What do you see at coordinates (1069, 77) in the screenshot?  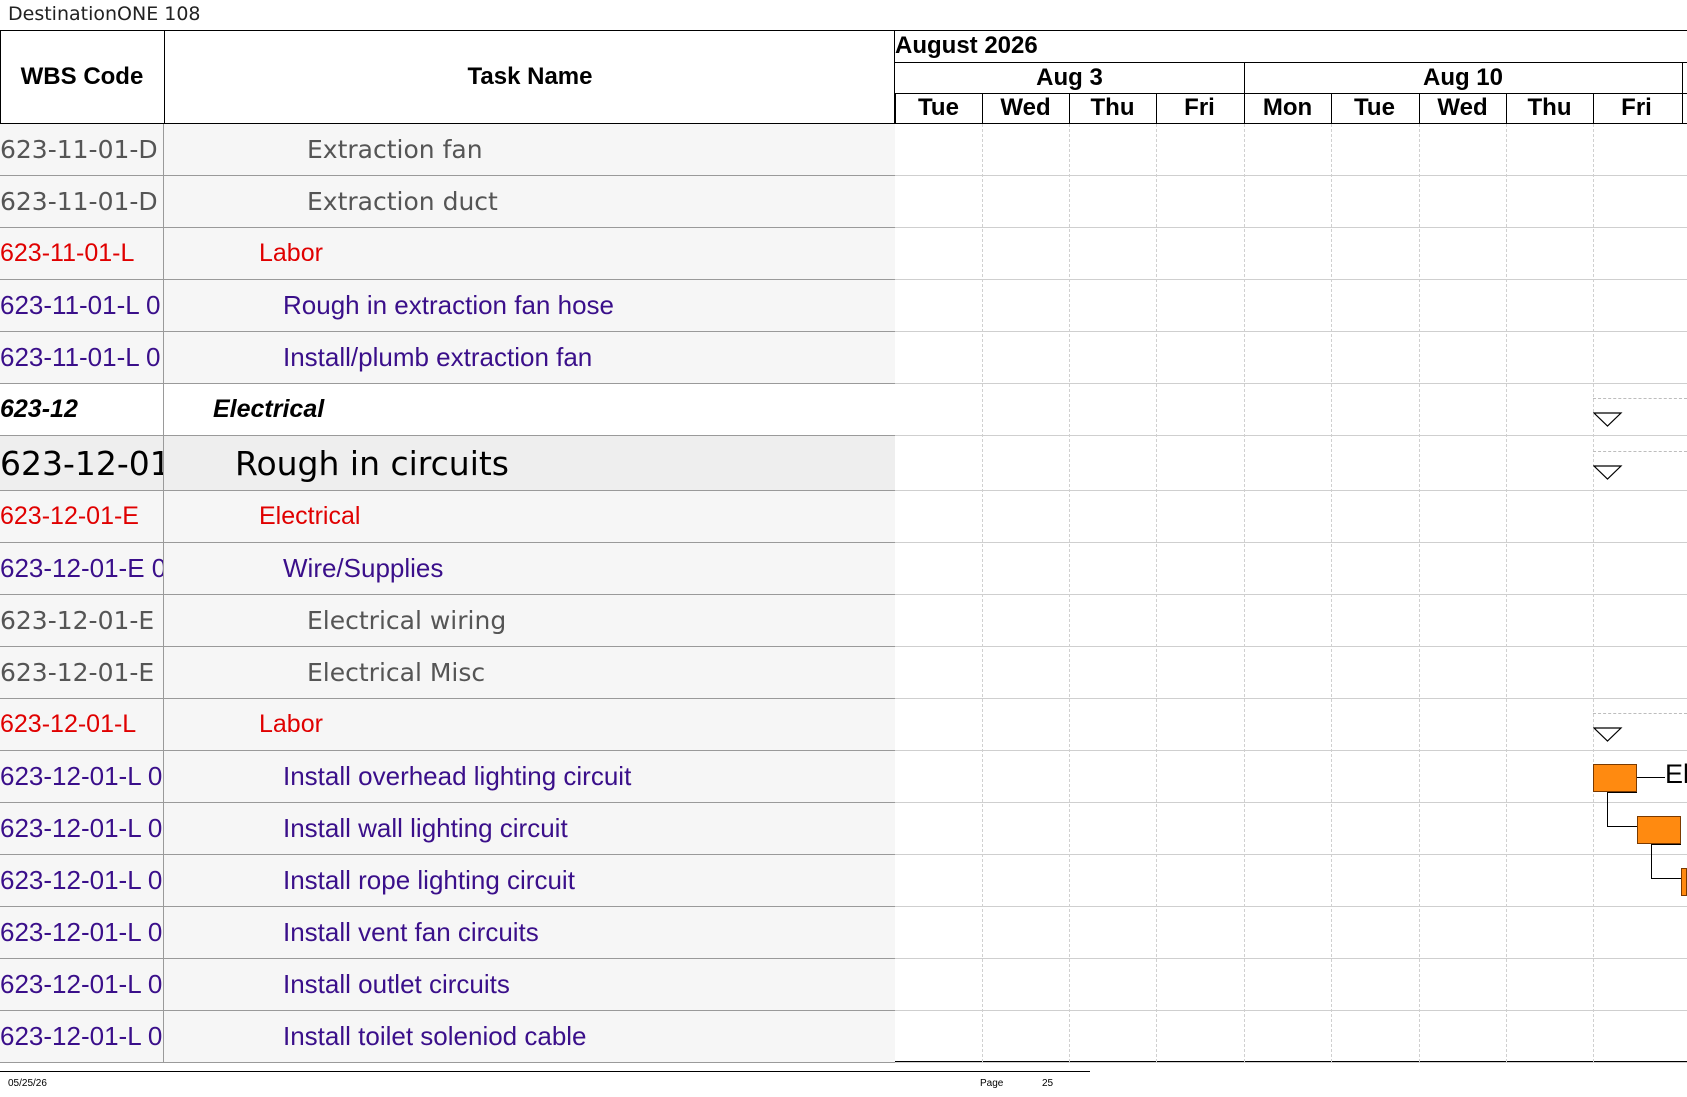 I see `timeline-week-aug3: Aug 3` at bounding box center [1069, 77].